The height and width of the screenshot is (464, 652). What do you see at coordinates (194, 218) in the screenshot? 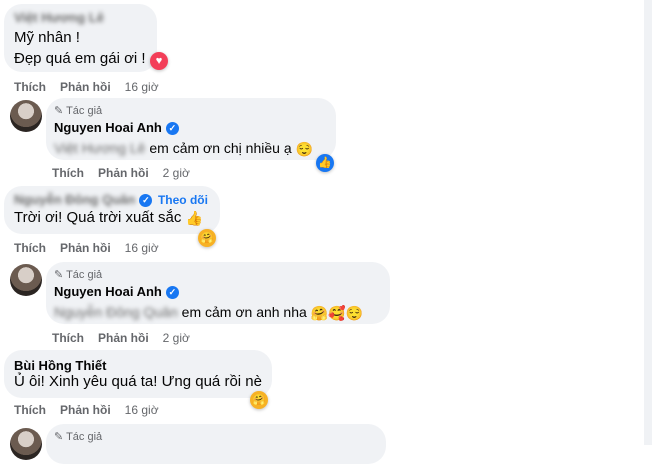
I see `thumbs-up-icon: 👍` at bounding box center [194, 218].